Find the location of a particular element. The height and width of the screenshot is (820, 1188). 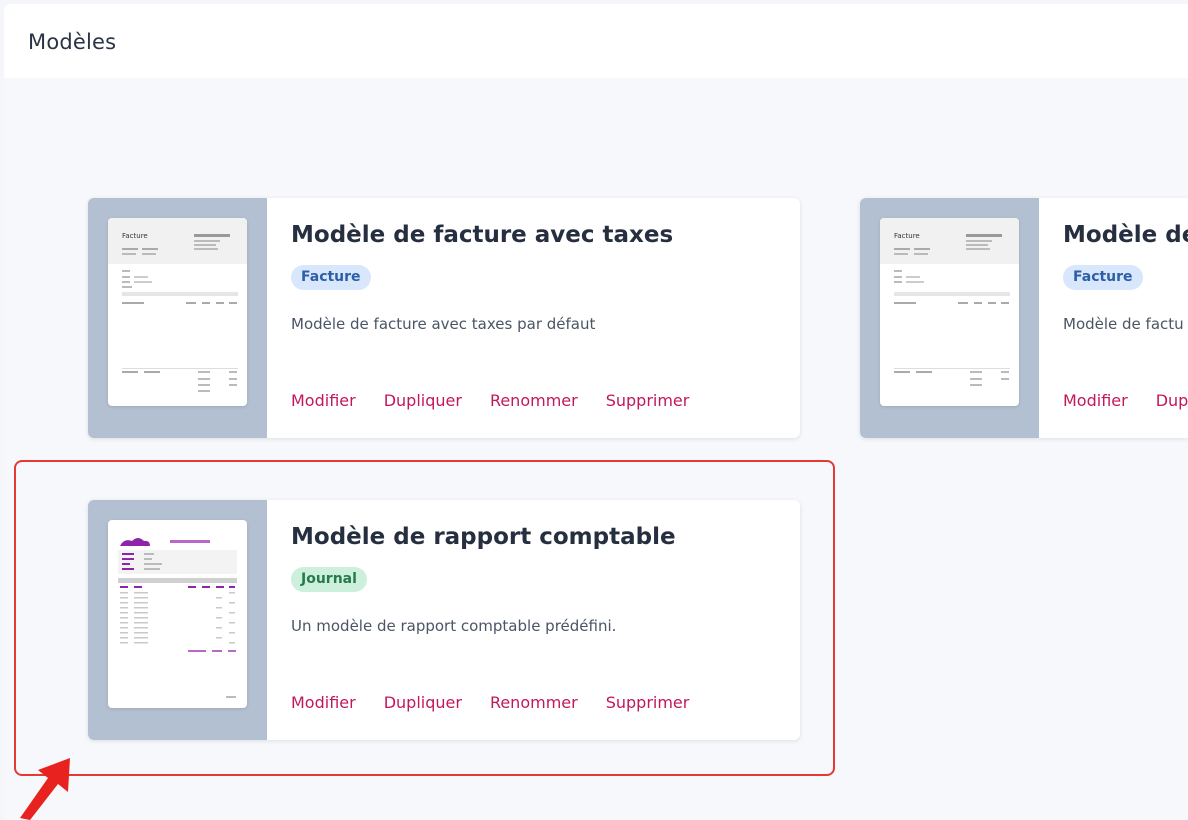

report-preview-thumbnail is located at coordinates (177, 614).